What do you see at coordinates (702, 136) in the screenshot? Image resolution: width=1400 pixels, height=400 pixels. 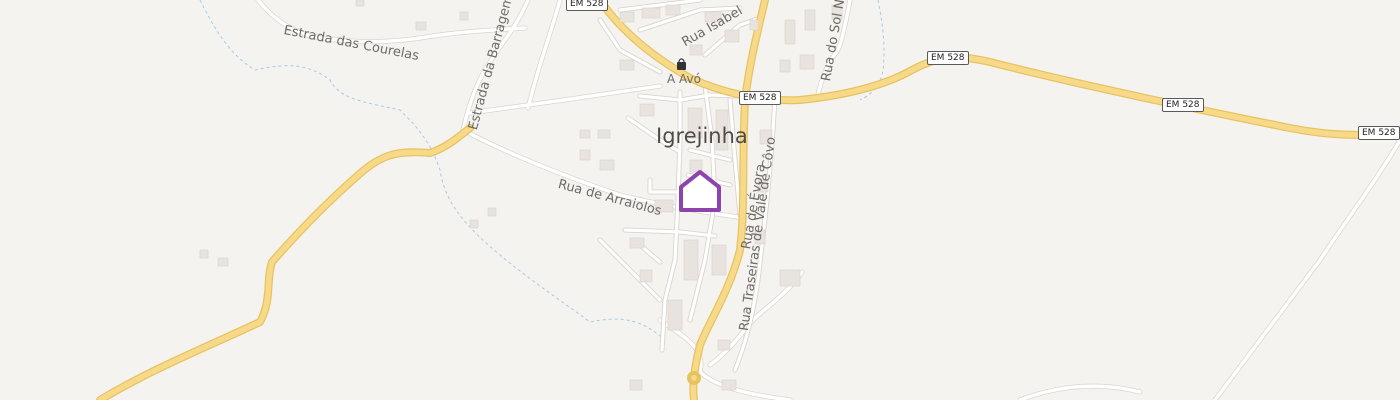 I see `place-label: Igrejinha` at bounding box center [702, 136].